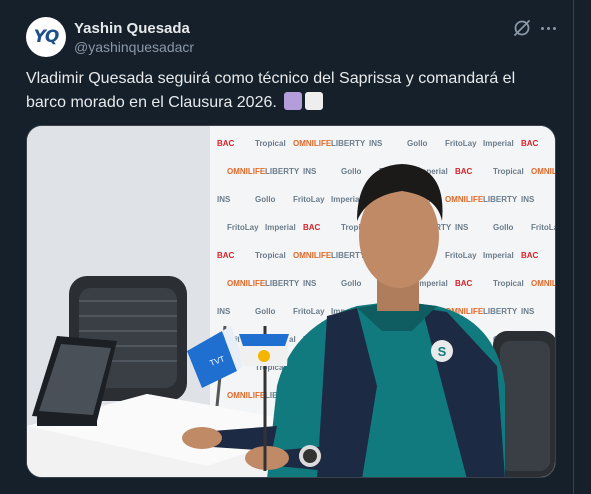  What do you see at coordinates (442, 351) in the screenshot?
I see `svg-text: S` at bounding box center [442, 351].